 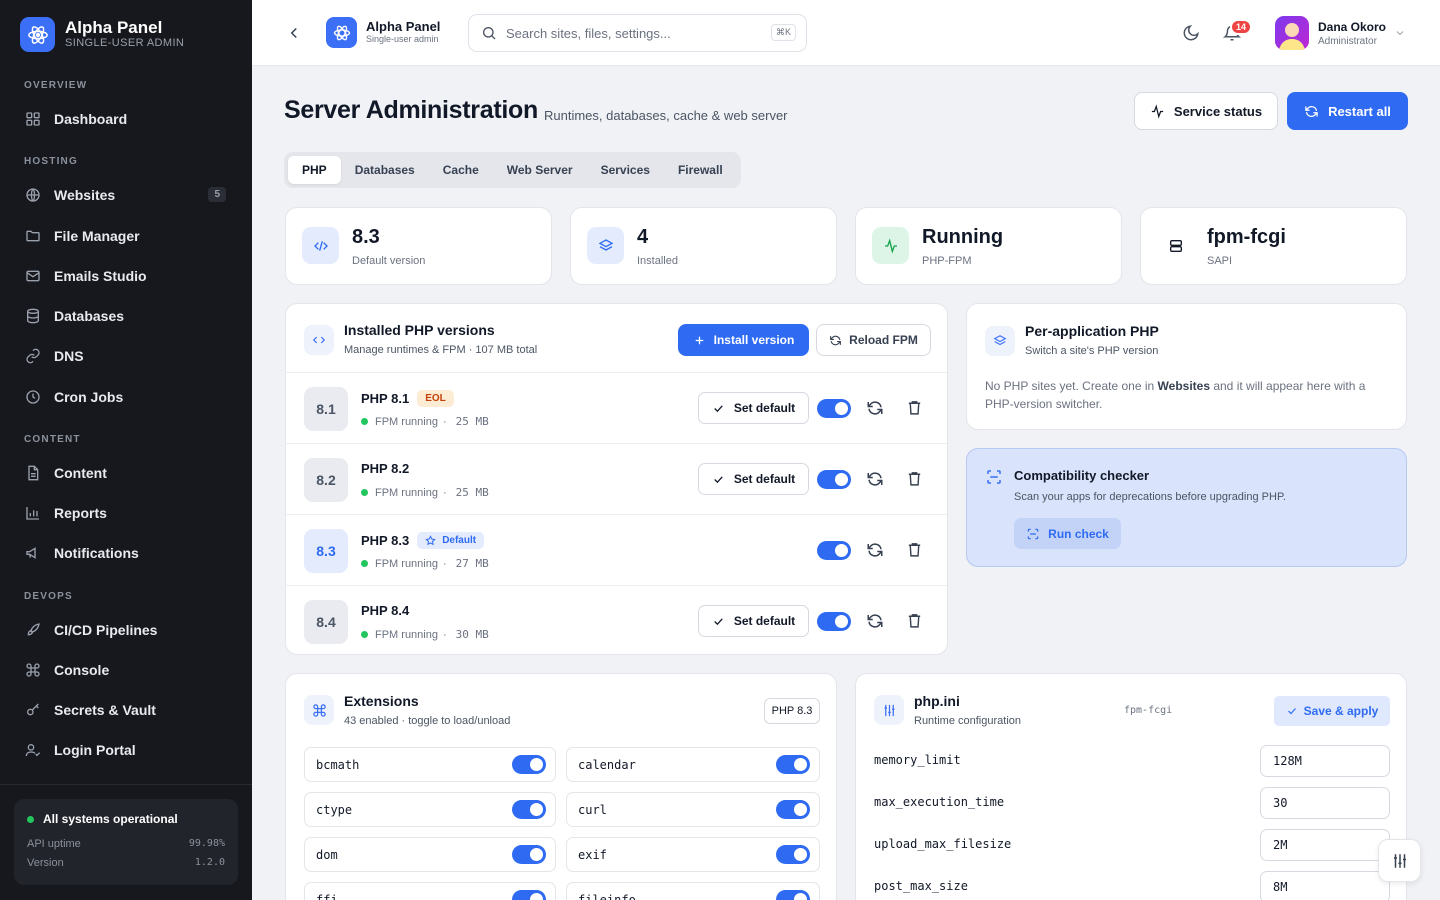 What do you see at coordinates (385, 468) in the screenshot?
I see `version-name: PHP 8.2` at bounding box center [385, 468].